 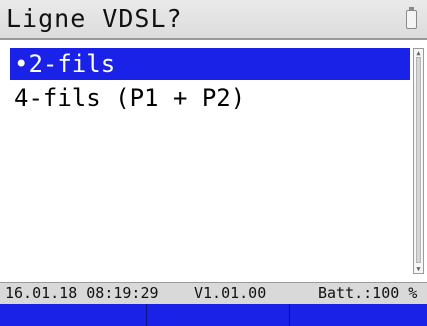 I want to click on status-datetime: 16.01.18 08:19:29, so click(x=82, y=293).